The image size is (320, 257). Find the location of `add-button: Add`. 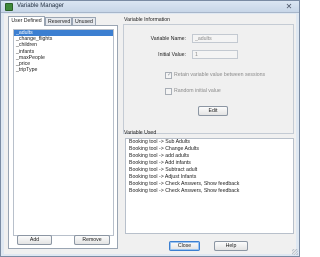

add-button: Add is located at coordinates (34, 240).